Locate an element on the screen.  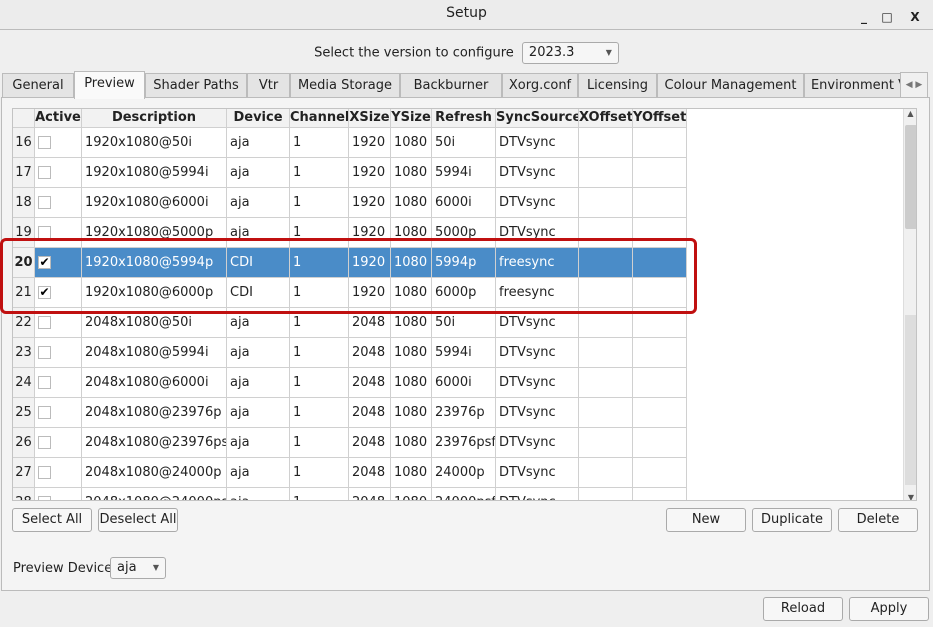
tab-preview: Preview is located at coordinates (109, 85).